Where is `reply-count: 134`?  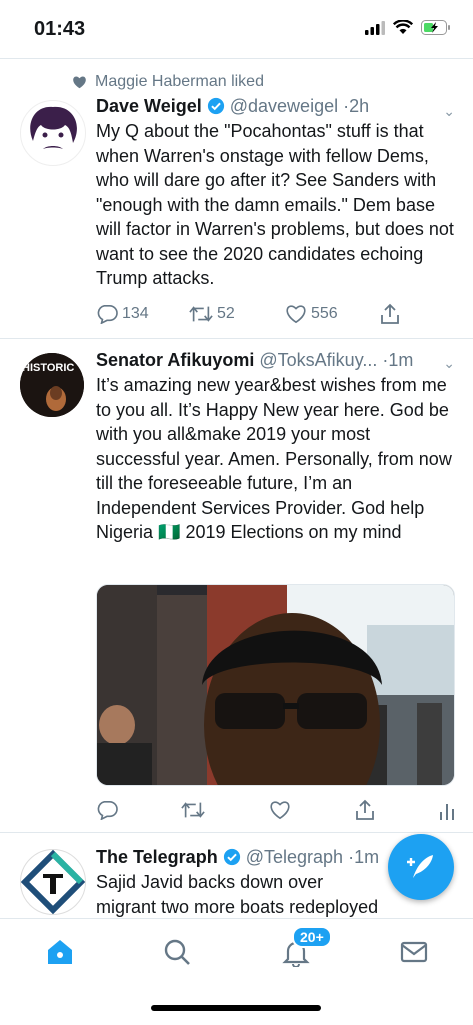
reply-count: 134 is located at coordinates (135, 313).